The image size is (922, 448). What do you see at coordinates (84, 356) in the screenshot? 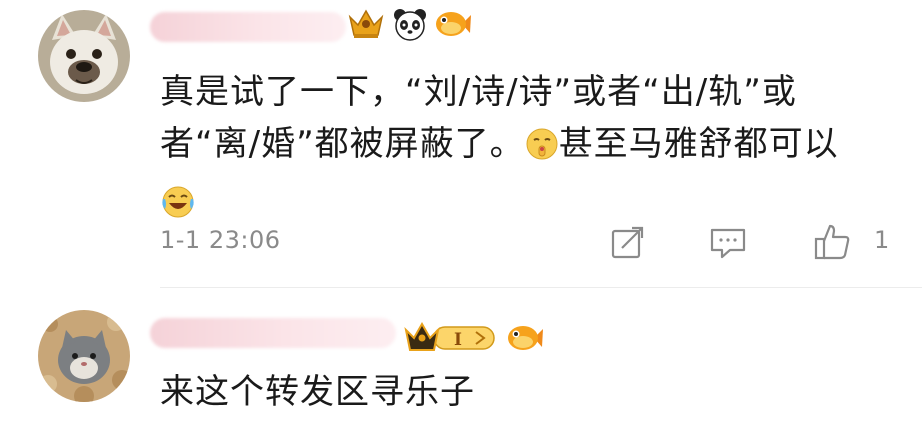
I see `avatar-cat` at bounding box center [84, 356].